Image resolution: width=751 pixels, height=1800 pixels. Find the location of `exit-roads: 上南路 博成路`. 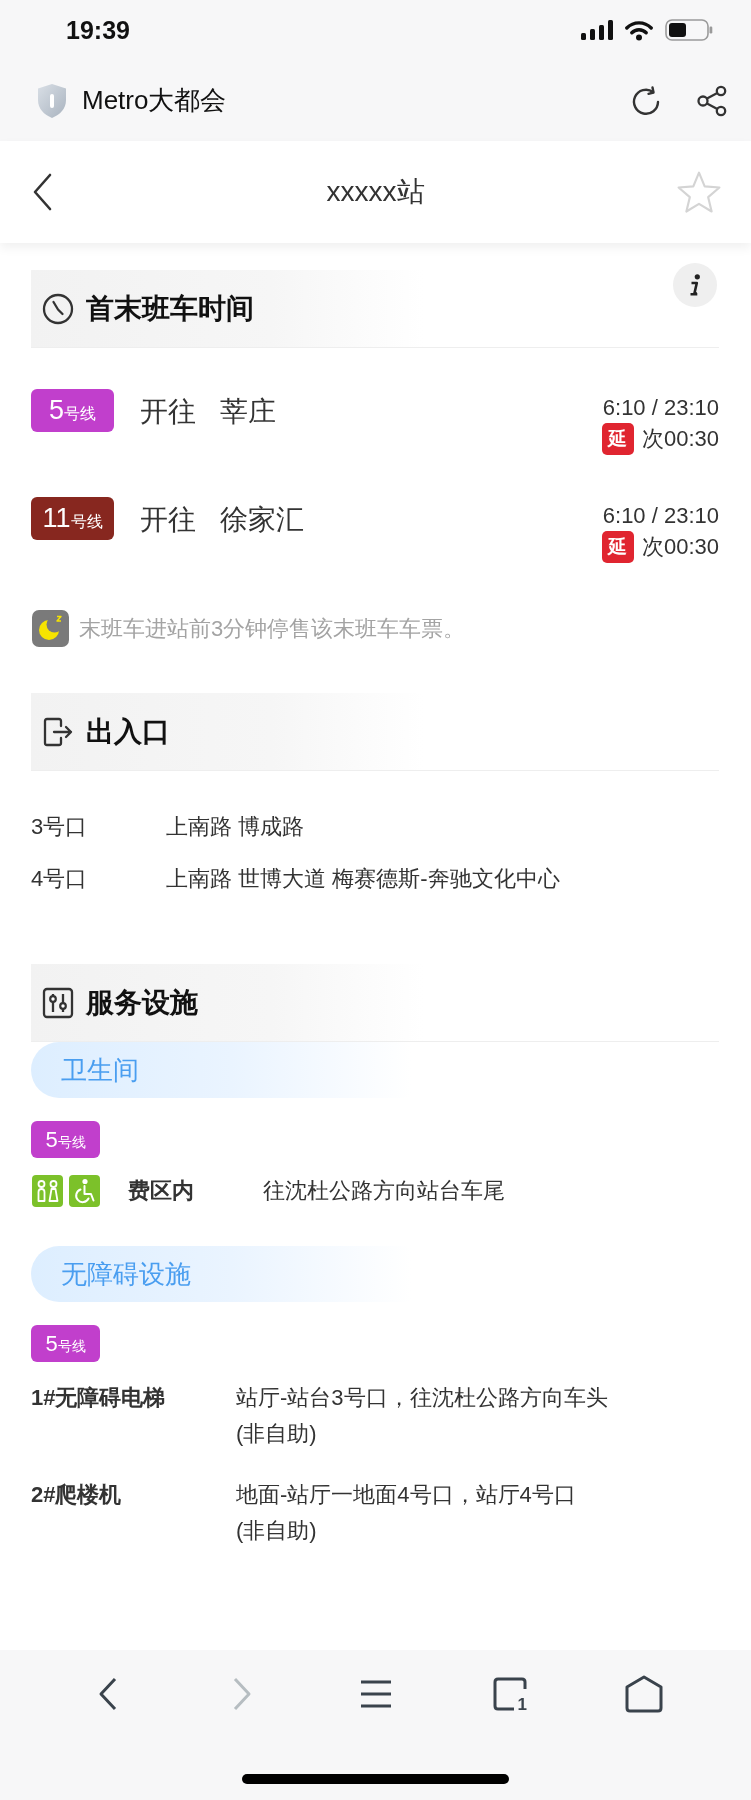

exit-roads: 上南路 博成路 is located at coordinates (235, 827).